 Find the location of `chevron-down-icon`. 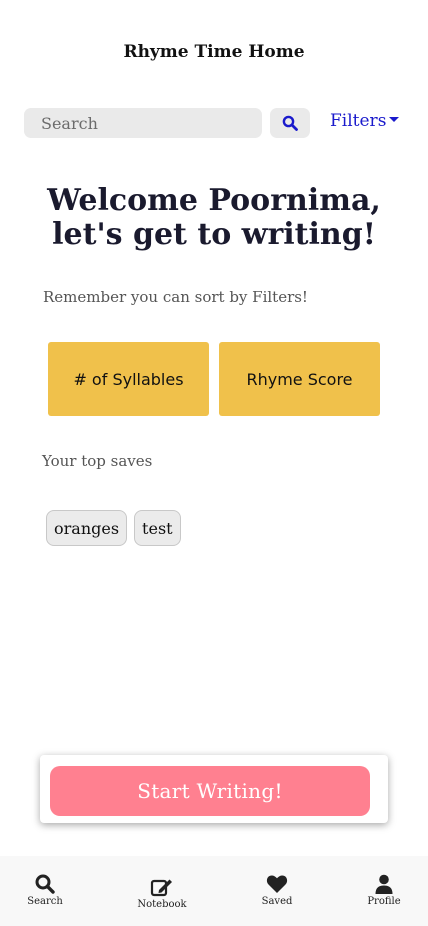

chevron-down-icon is located at coordinates (394, 119).